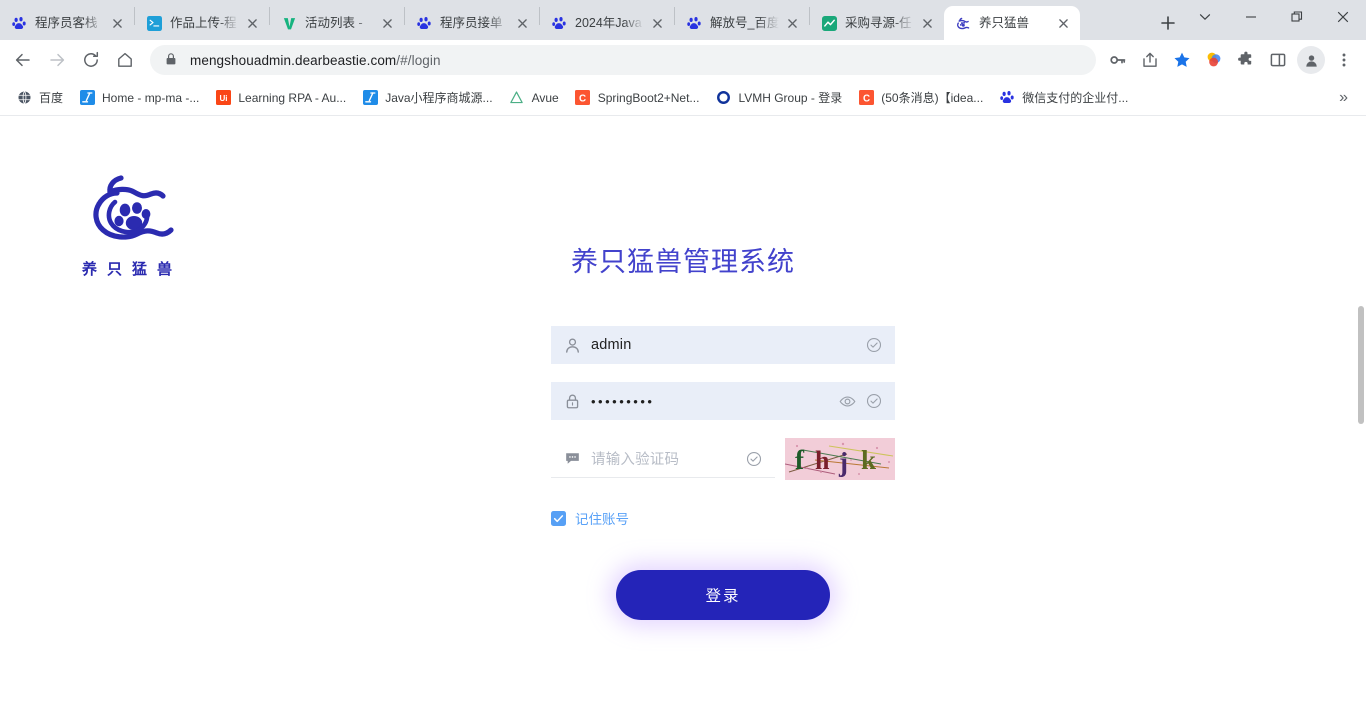 This screenshot has width=1366, height=712. Describe the element at coordinates (1214, 60) in the screenshot. I see `color-extension-icon` at that location.